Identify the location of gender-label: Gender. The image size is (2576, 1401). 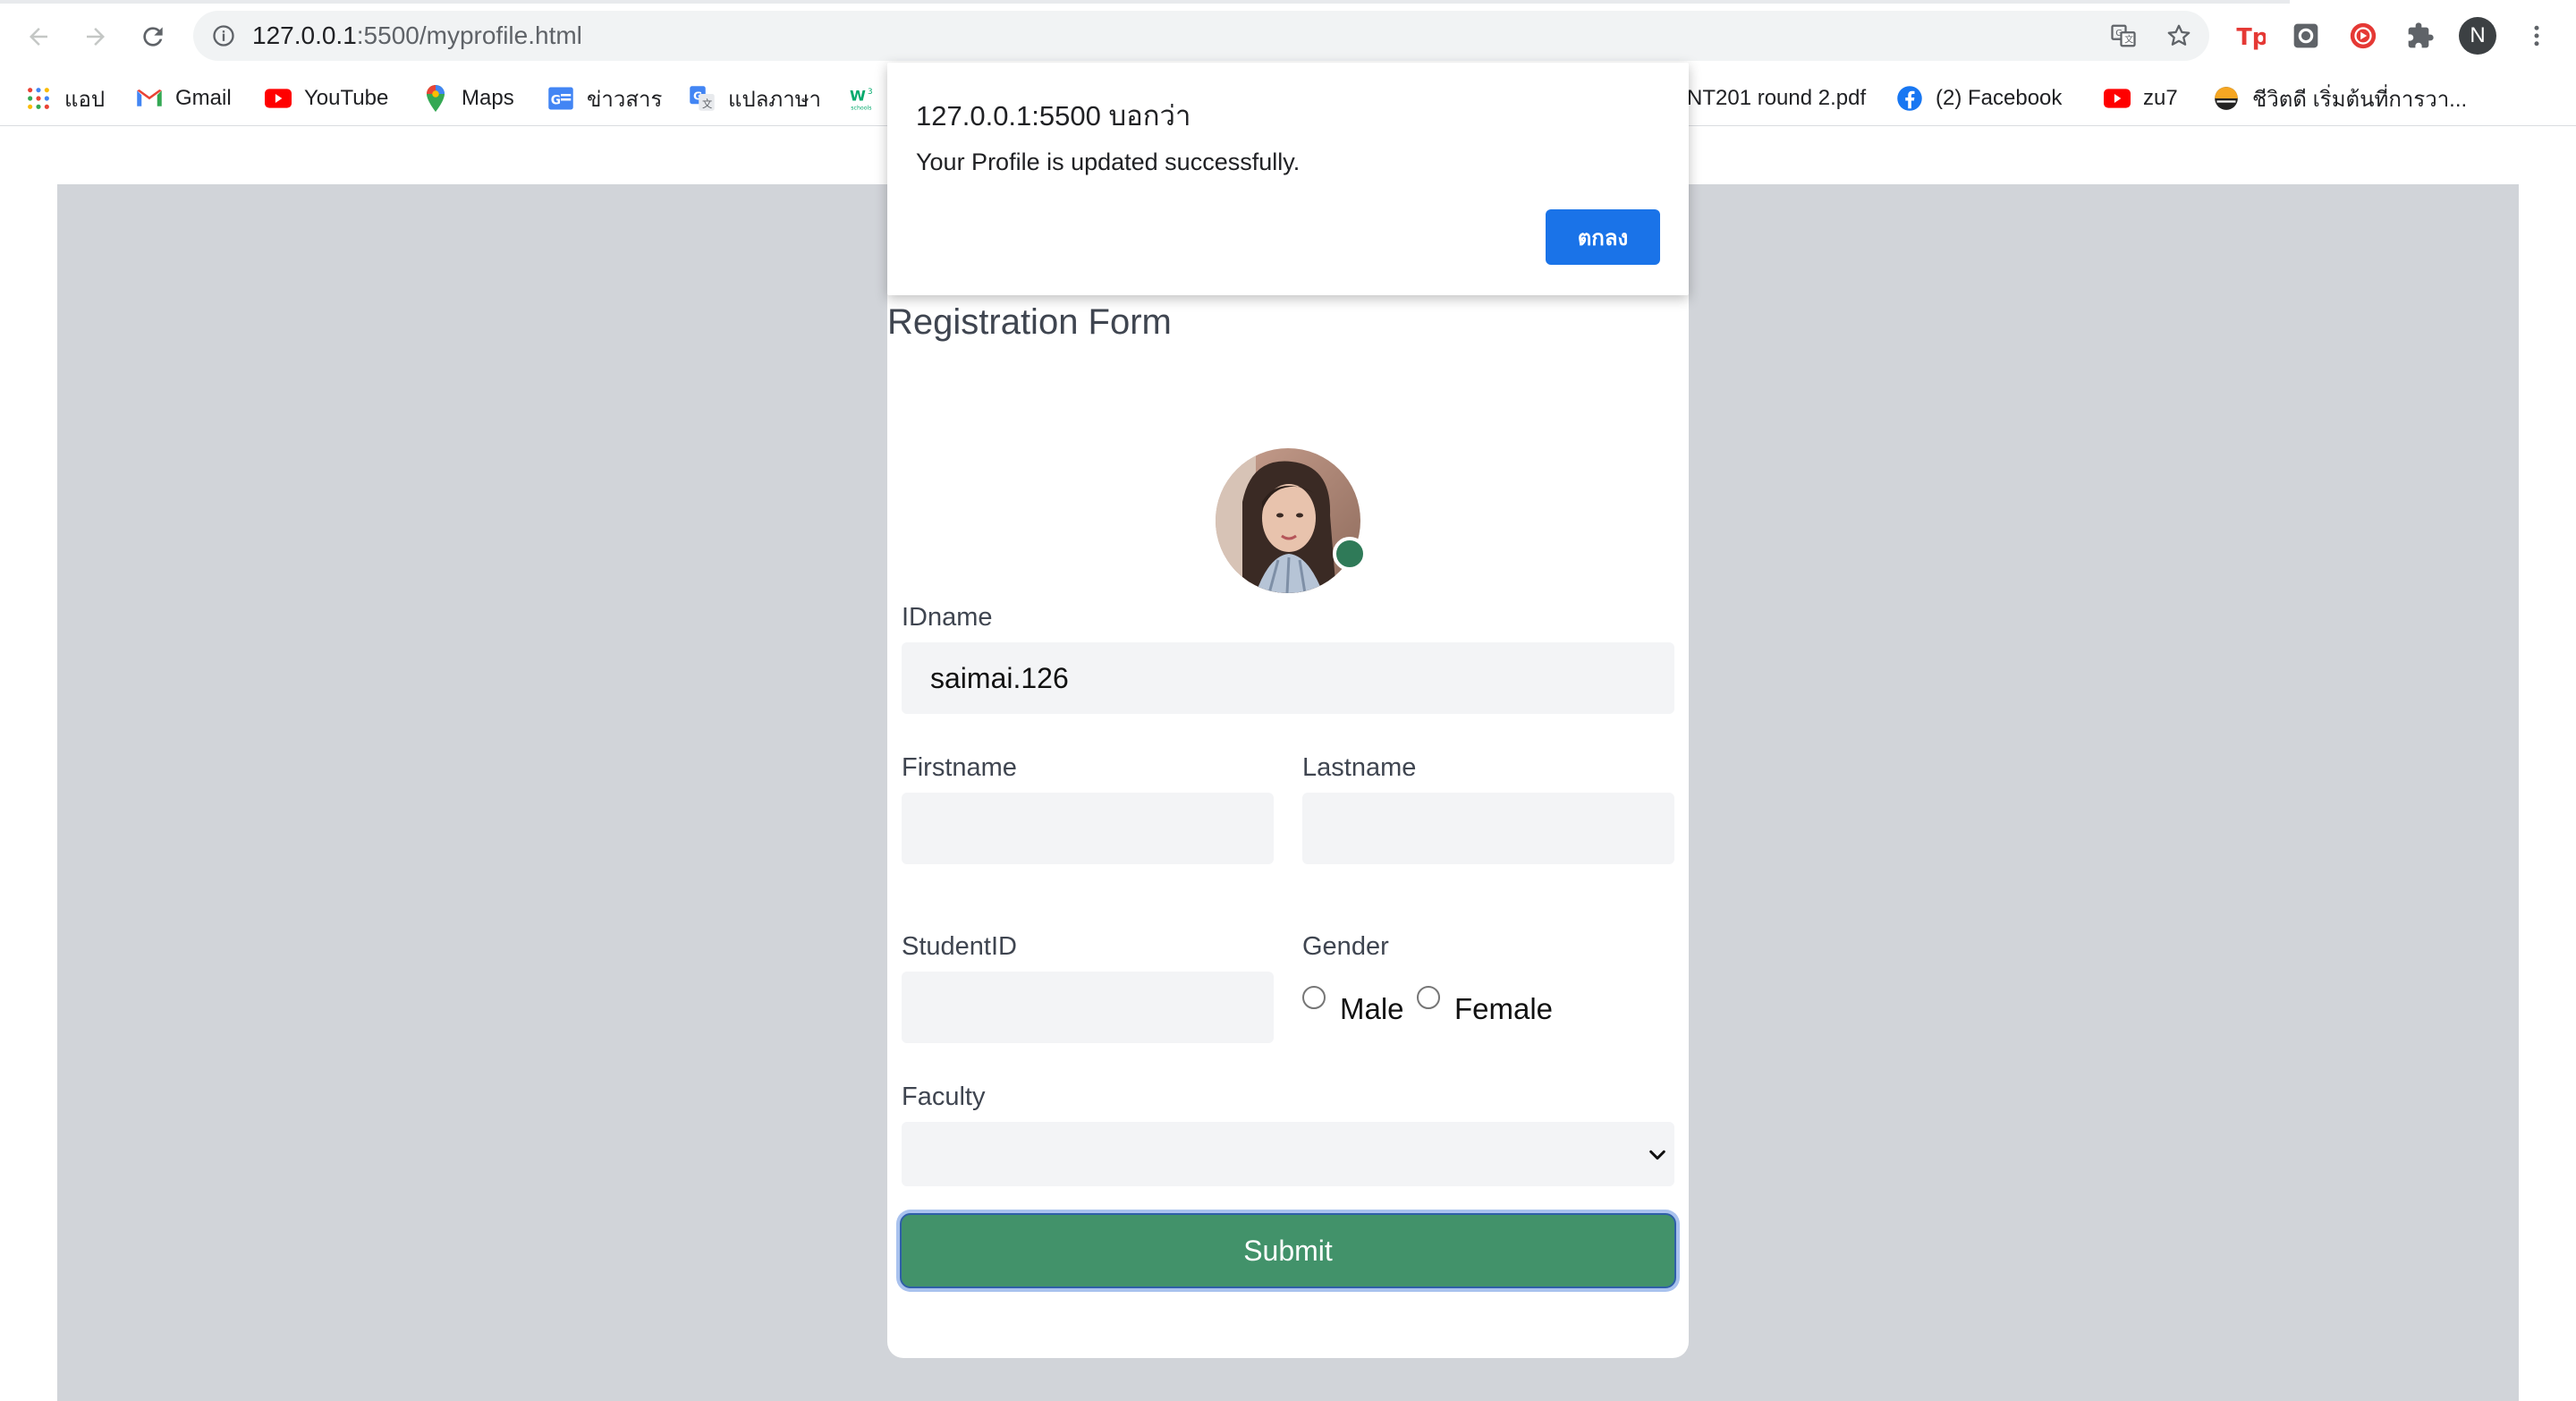
(1345, 946).